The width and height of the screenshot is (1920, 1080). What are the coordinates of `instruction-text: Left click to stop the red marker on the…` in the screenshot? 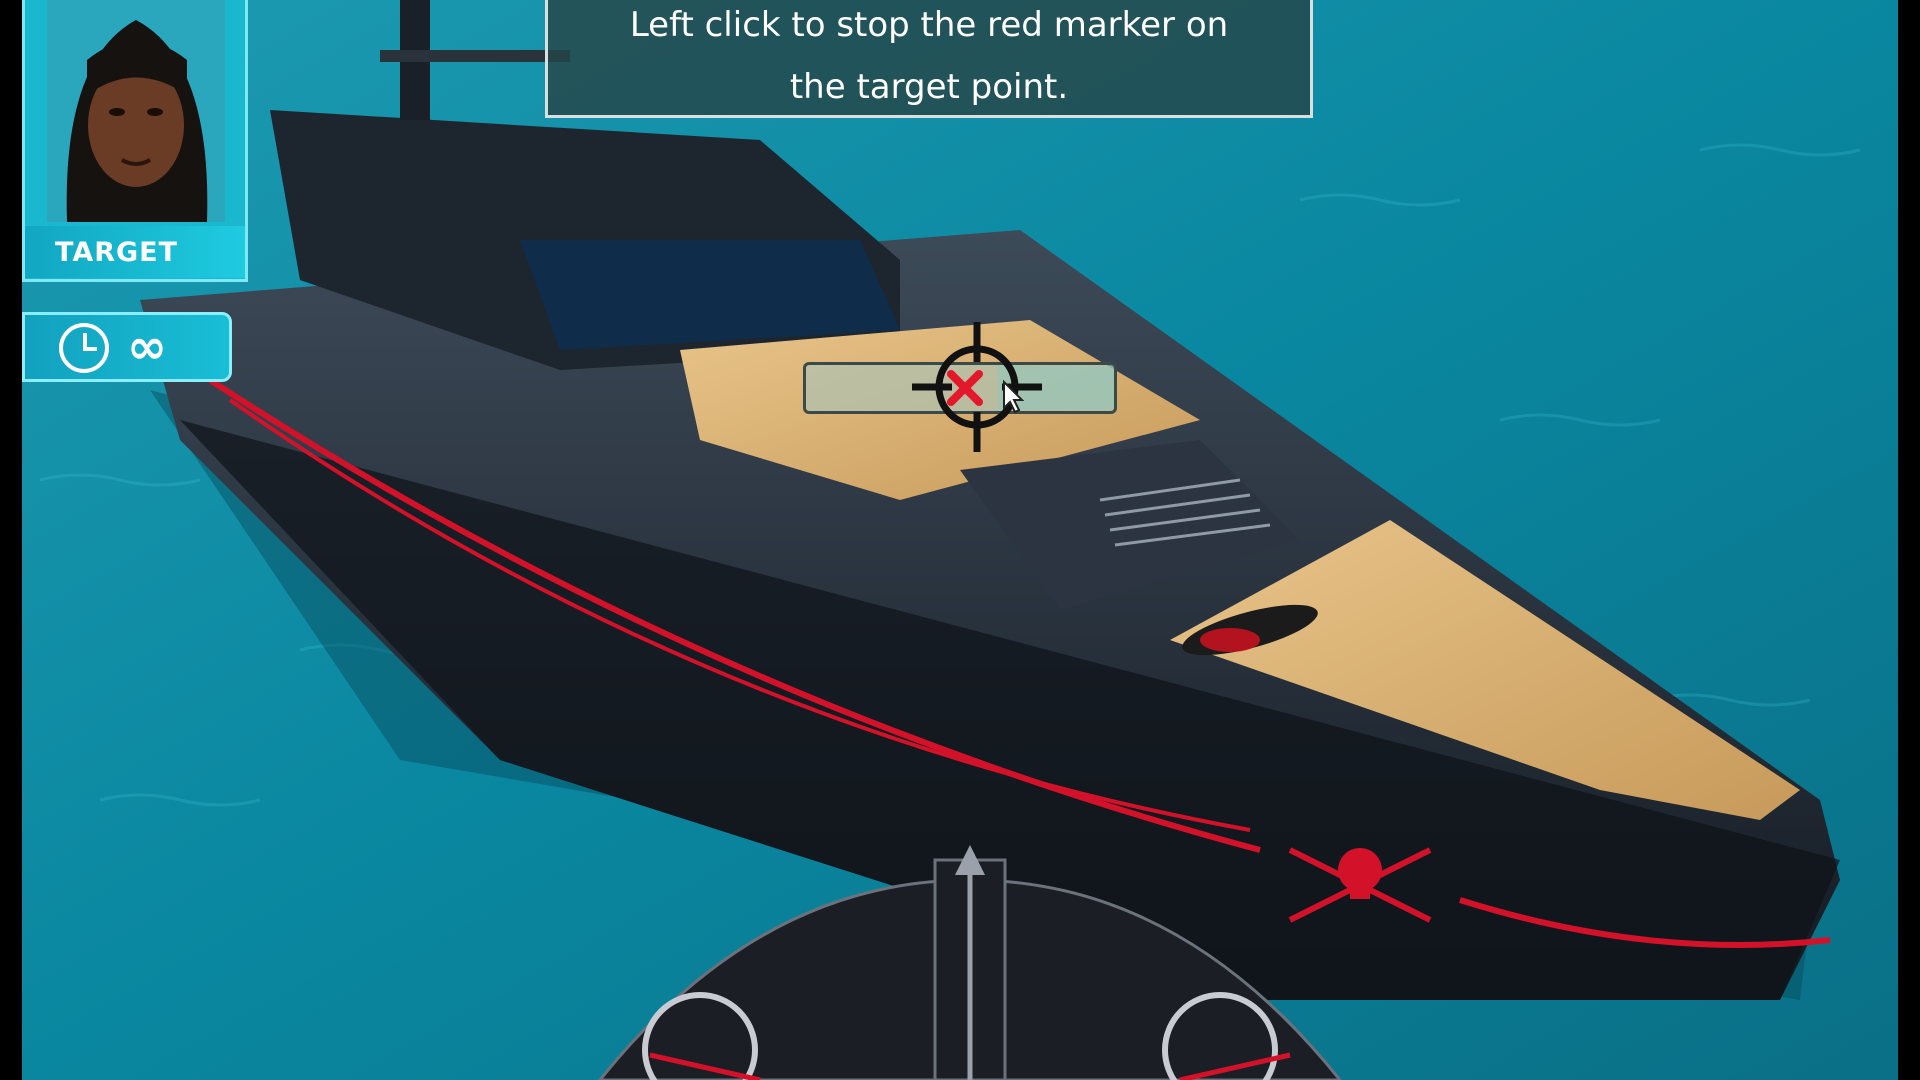 It's located at (929, 59).